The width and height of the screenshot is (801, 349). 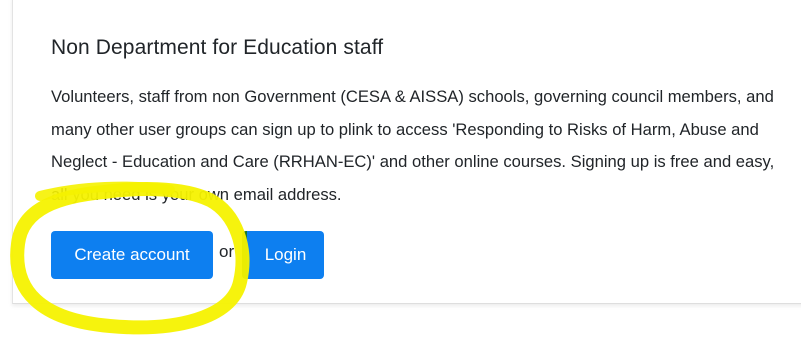 What do you see at coordinates (217, 47) in the screenshot?
I see `card-title: Non Department for Education staff` at bounding box center [217, 47].